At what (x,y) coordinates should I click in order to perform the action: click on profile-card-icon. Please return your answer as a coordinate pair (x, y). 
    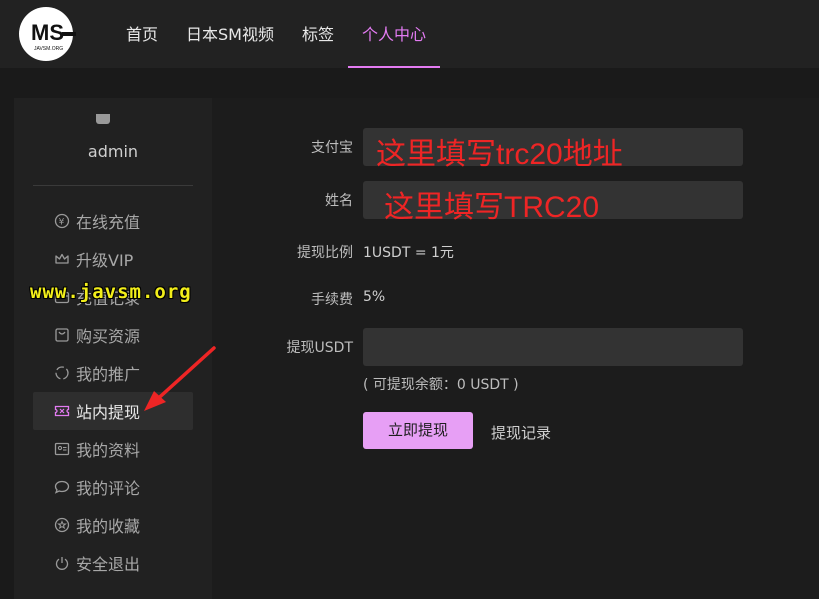
    Looking at the image, I should click on (62, 449).